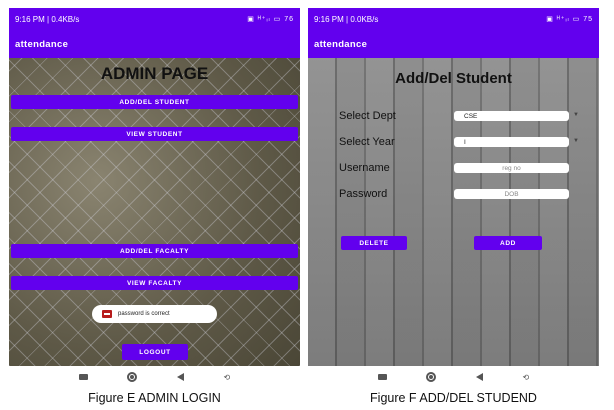  I want to click on status-icons: ▣ ᴴ⁺ᵢₗ ▭ 76, so click(270, 19).